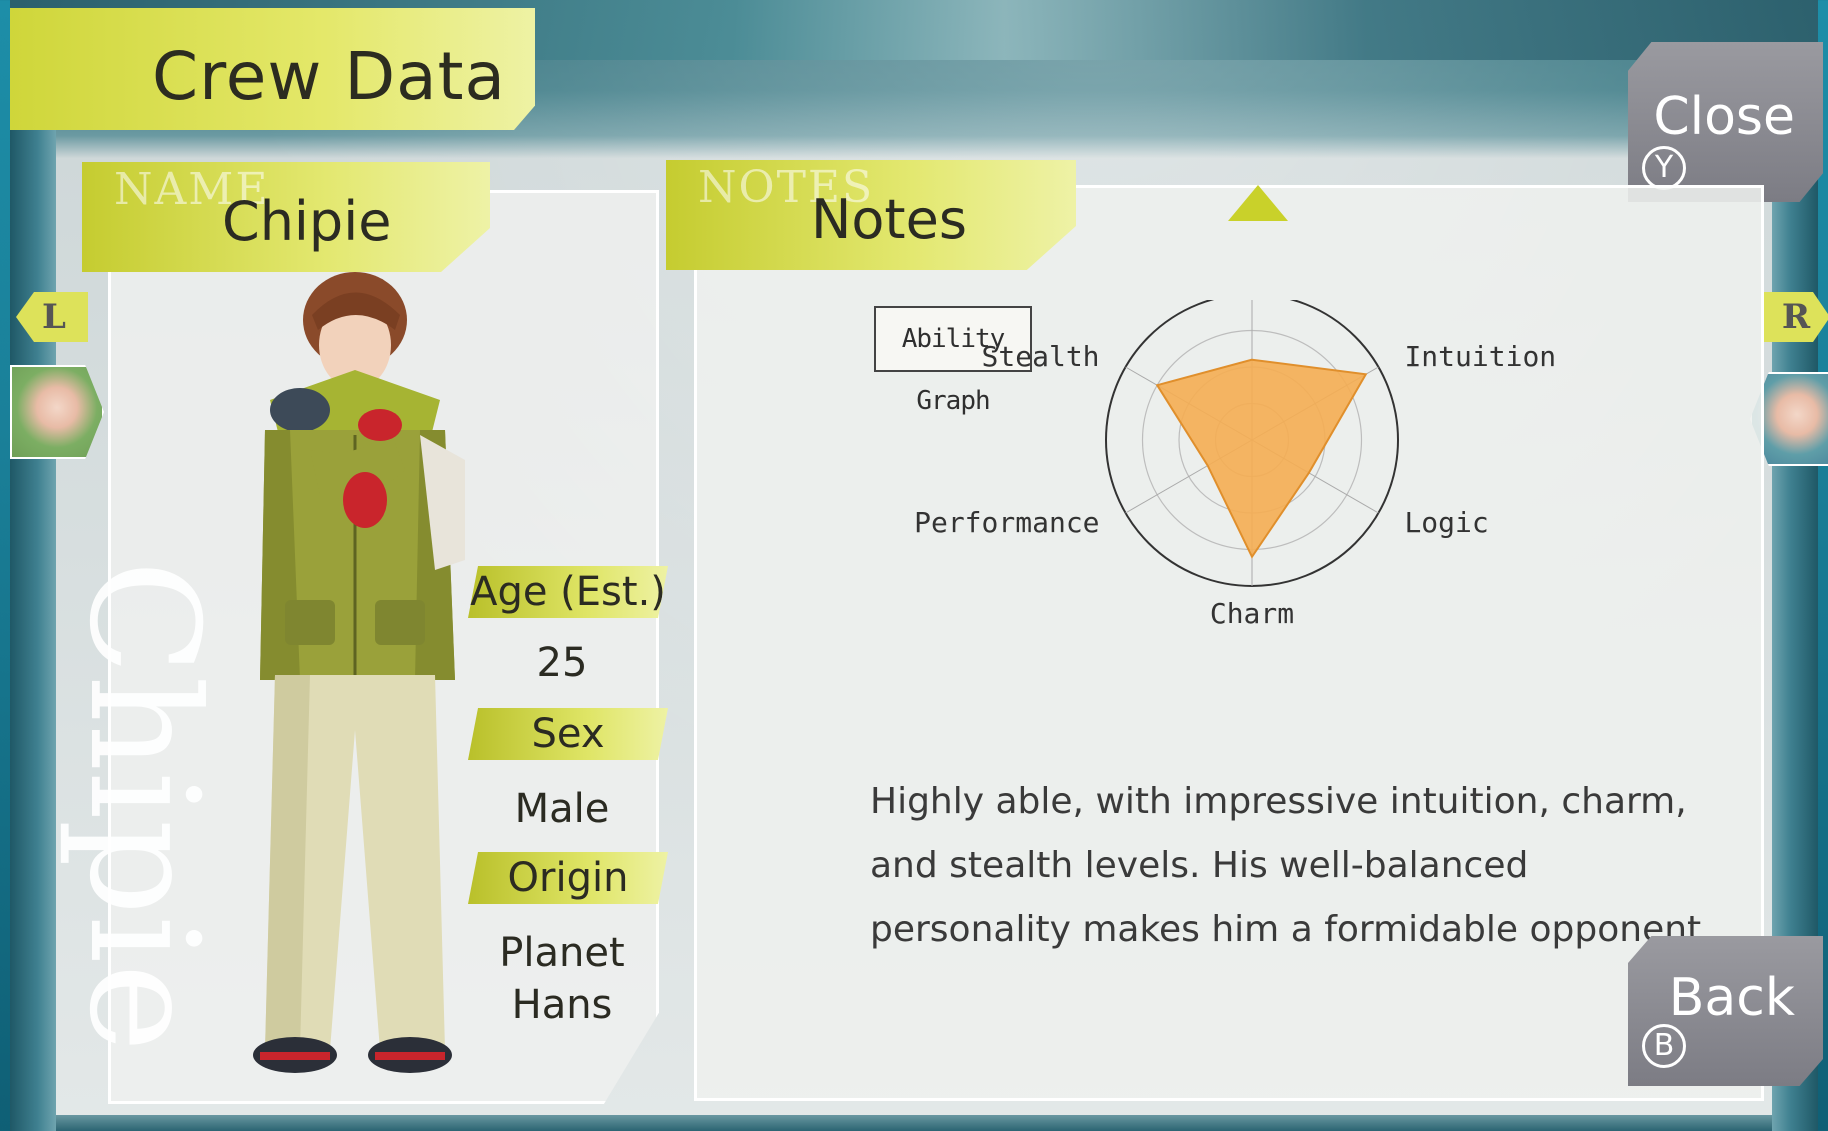 The width and height of the screenshot is (1828, 1131). I want to click on sex-value: Male, so click(562, 809).